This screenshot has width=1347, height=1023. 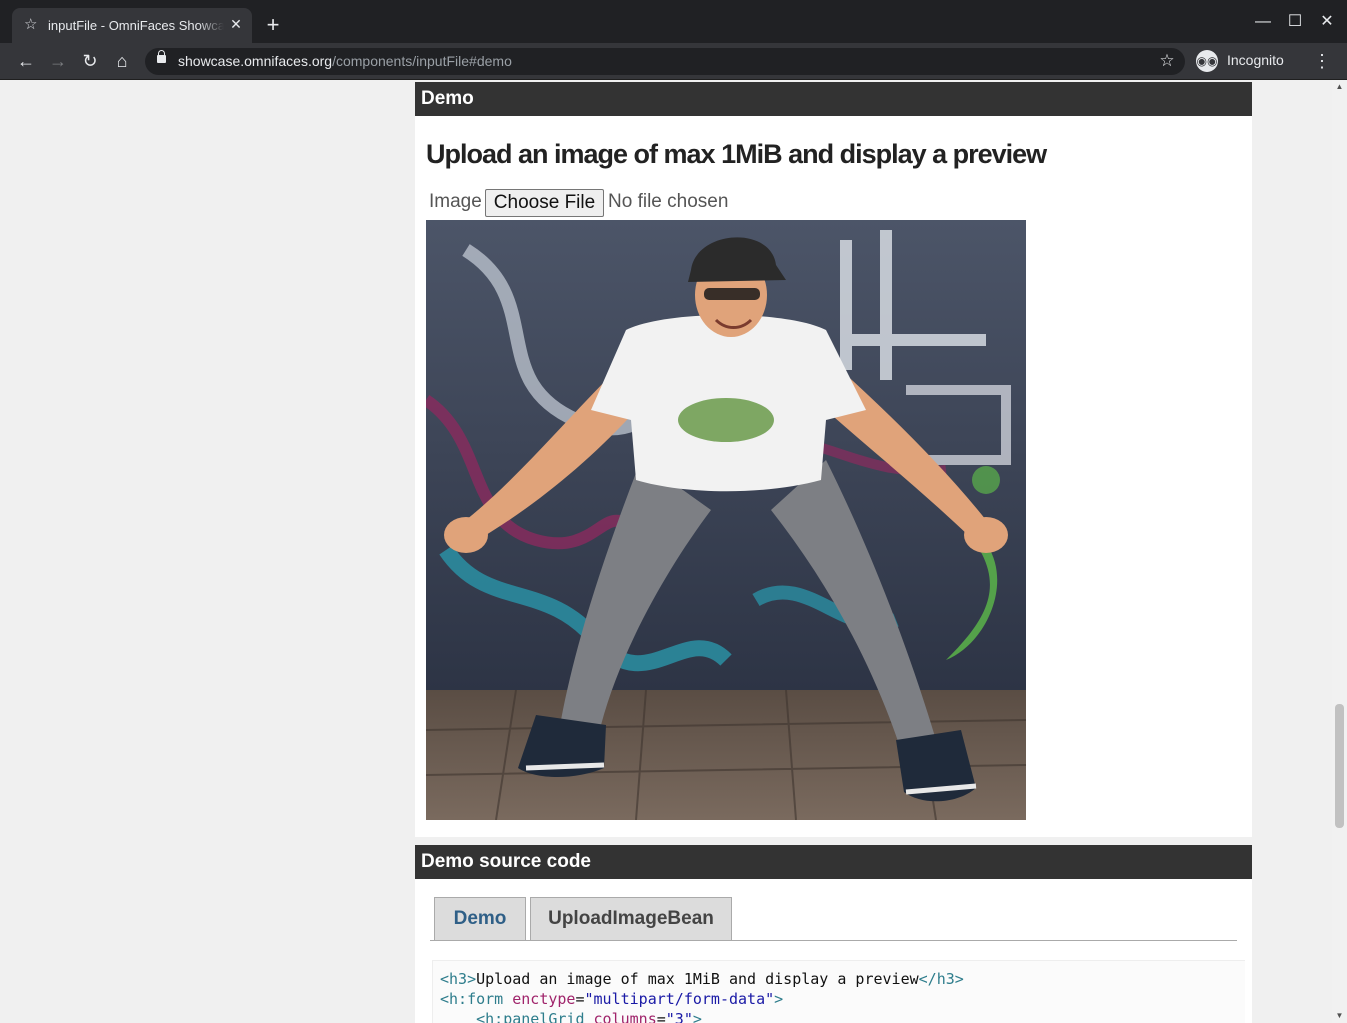 What do you see at coordinates (1339, 766) in the screenshot?
I see `scrollbar-thumb` at bounding box center [1339, 766].